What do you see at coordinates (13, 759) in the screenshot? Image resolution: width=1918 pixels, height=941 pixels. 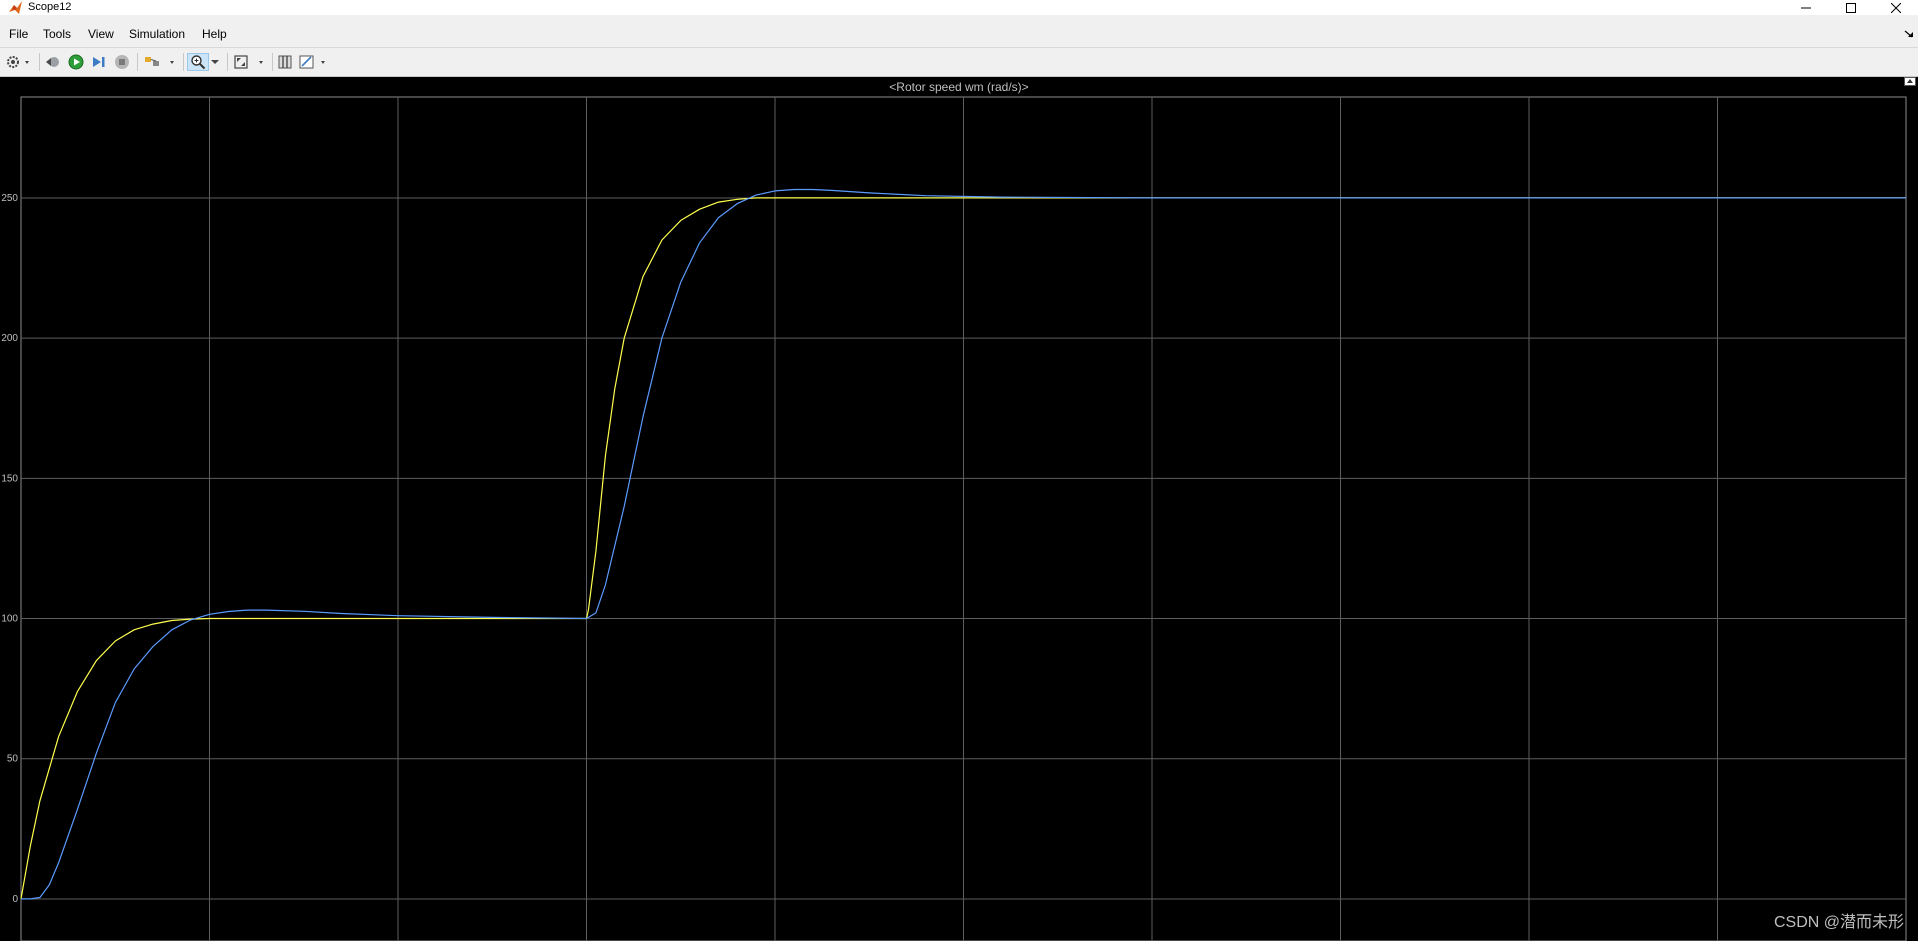 I see `y-tick-label: 50` at bounding box center [13, 759].